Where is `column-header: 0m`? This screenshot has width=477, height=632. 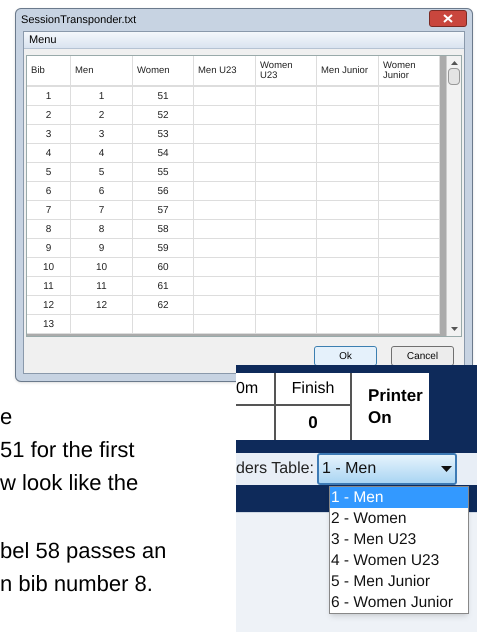
column-header: 0m is located at coordinates (255, 389).